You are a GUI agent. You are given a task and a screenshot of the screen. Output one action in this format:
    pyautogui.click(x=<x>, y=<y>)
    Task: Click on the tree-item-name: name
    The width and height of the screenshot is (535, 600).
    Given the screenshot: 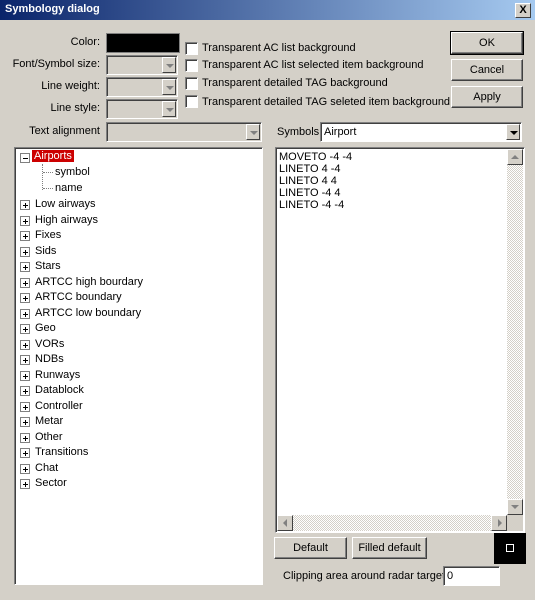 What is the action you would take?
    pyautogui.click(x=69, y=188)
    